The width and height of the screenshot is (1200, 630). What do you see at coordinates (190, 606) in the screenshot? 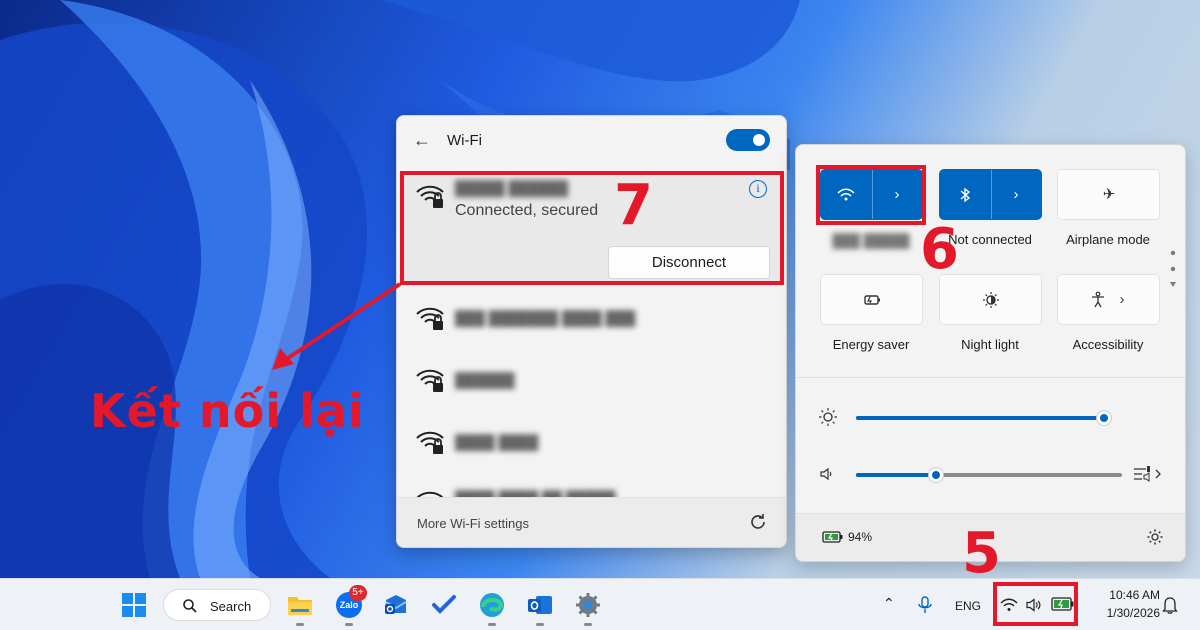
I see `search-icon` at bounding box center [190, 606].